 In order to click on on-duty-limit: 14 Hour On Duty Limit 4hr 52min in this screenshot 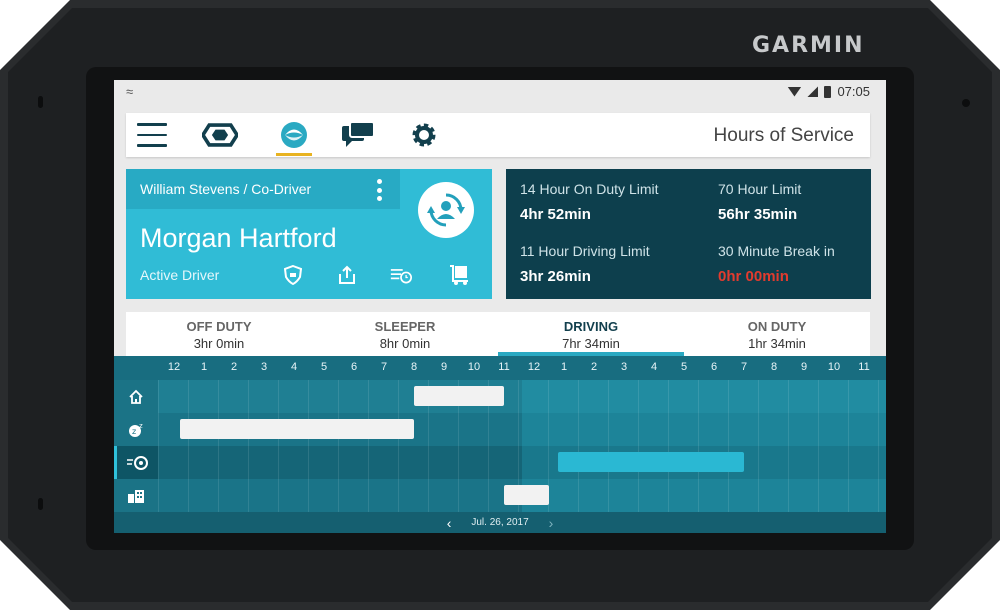, I will do `click(589, 202)`.